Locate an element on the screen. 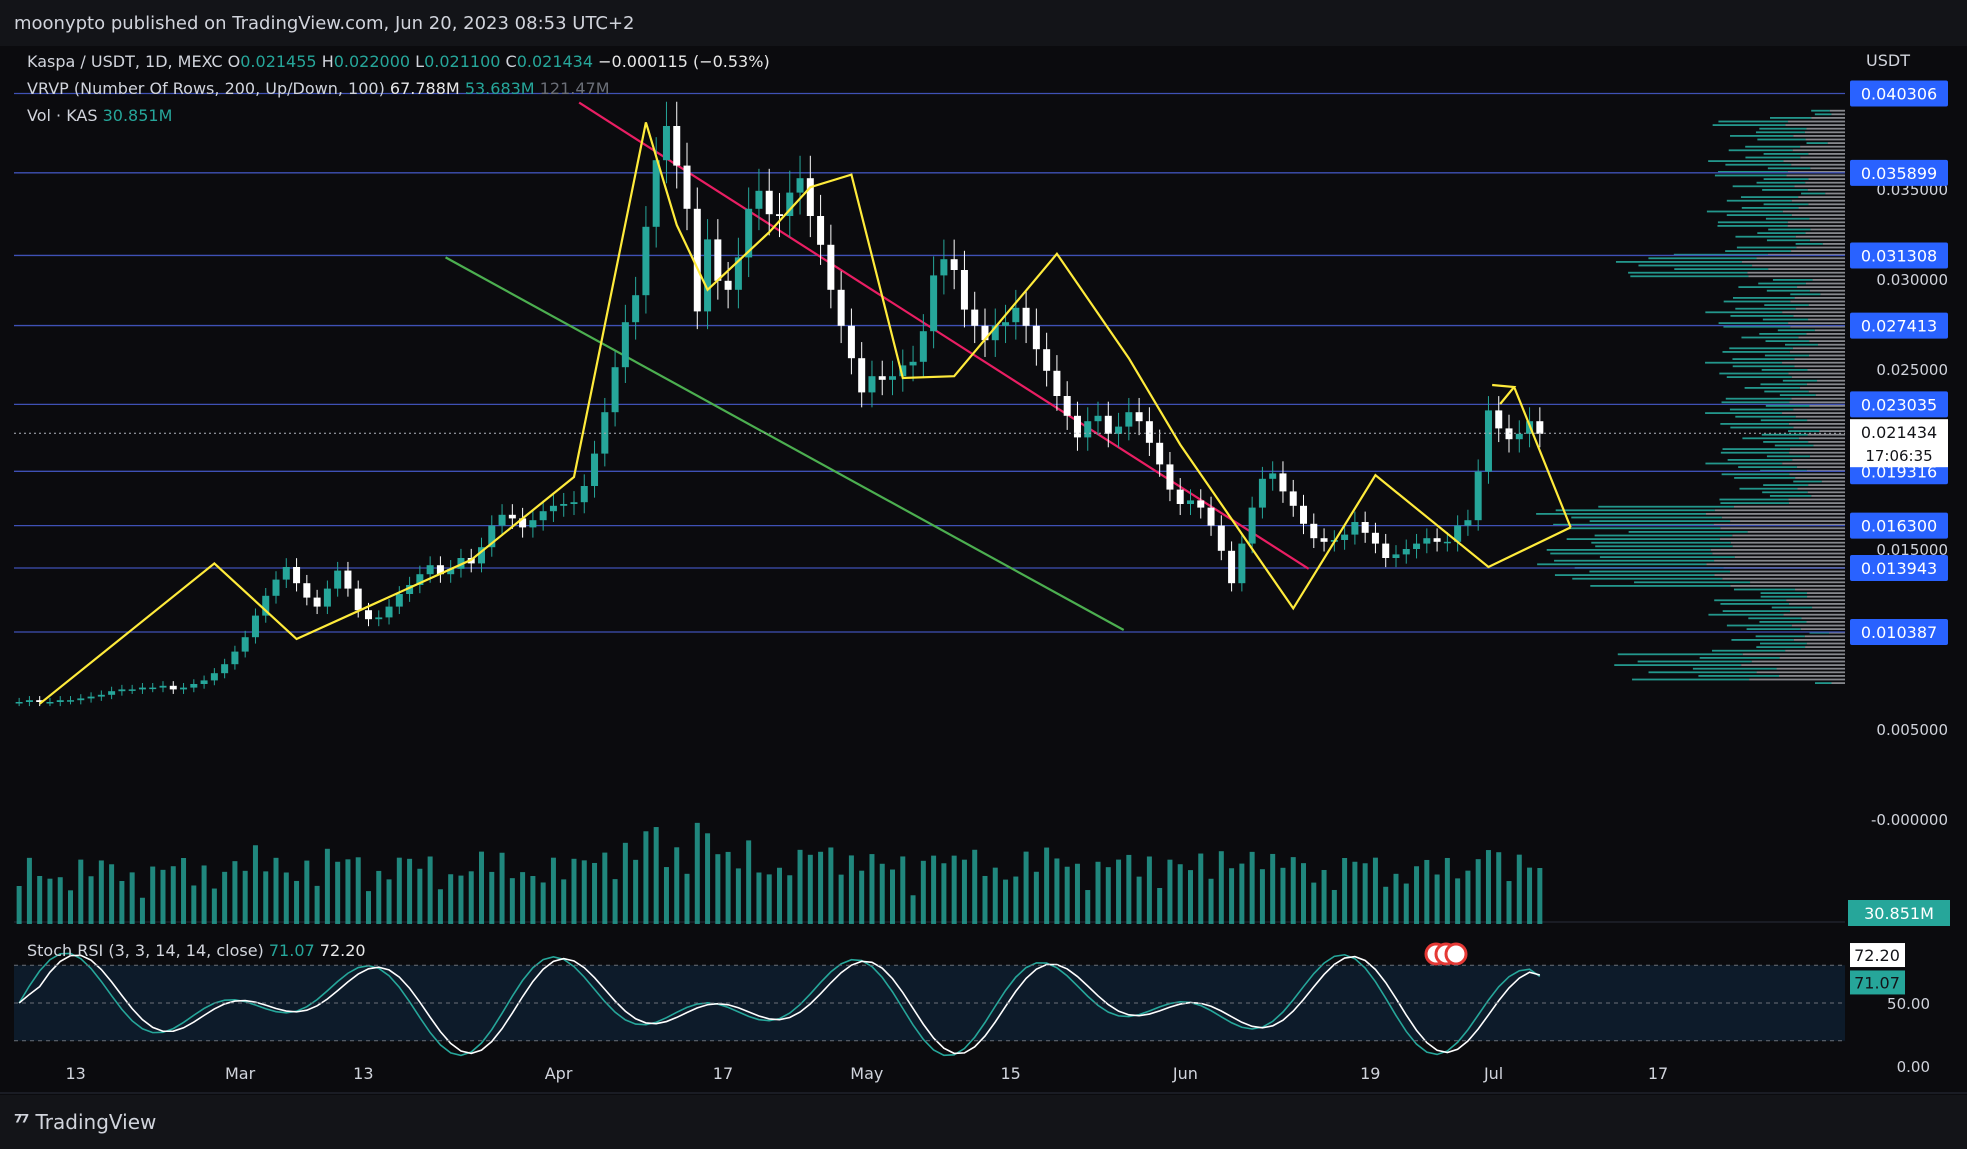 The width and height of the screenshot is (1967, 1149). stoch-label: Stoch RSI (3, 3, 14, 14, close) is located at coordinates (145, 950).